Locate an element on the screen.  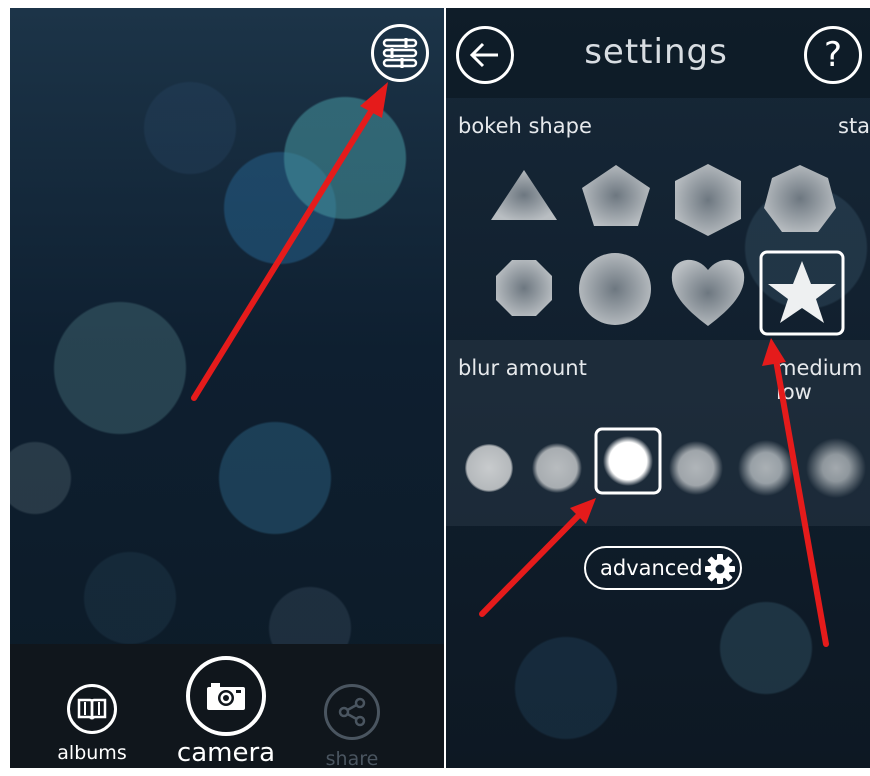
camera-icon is located at coordinates (226, 696).